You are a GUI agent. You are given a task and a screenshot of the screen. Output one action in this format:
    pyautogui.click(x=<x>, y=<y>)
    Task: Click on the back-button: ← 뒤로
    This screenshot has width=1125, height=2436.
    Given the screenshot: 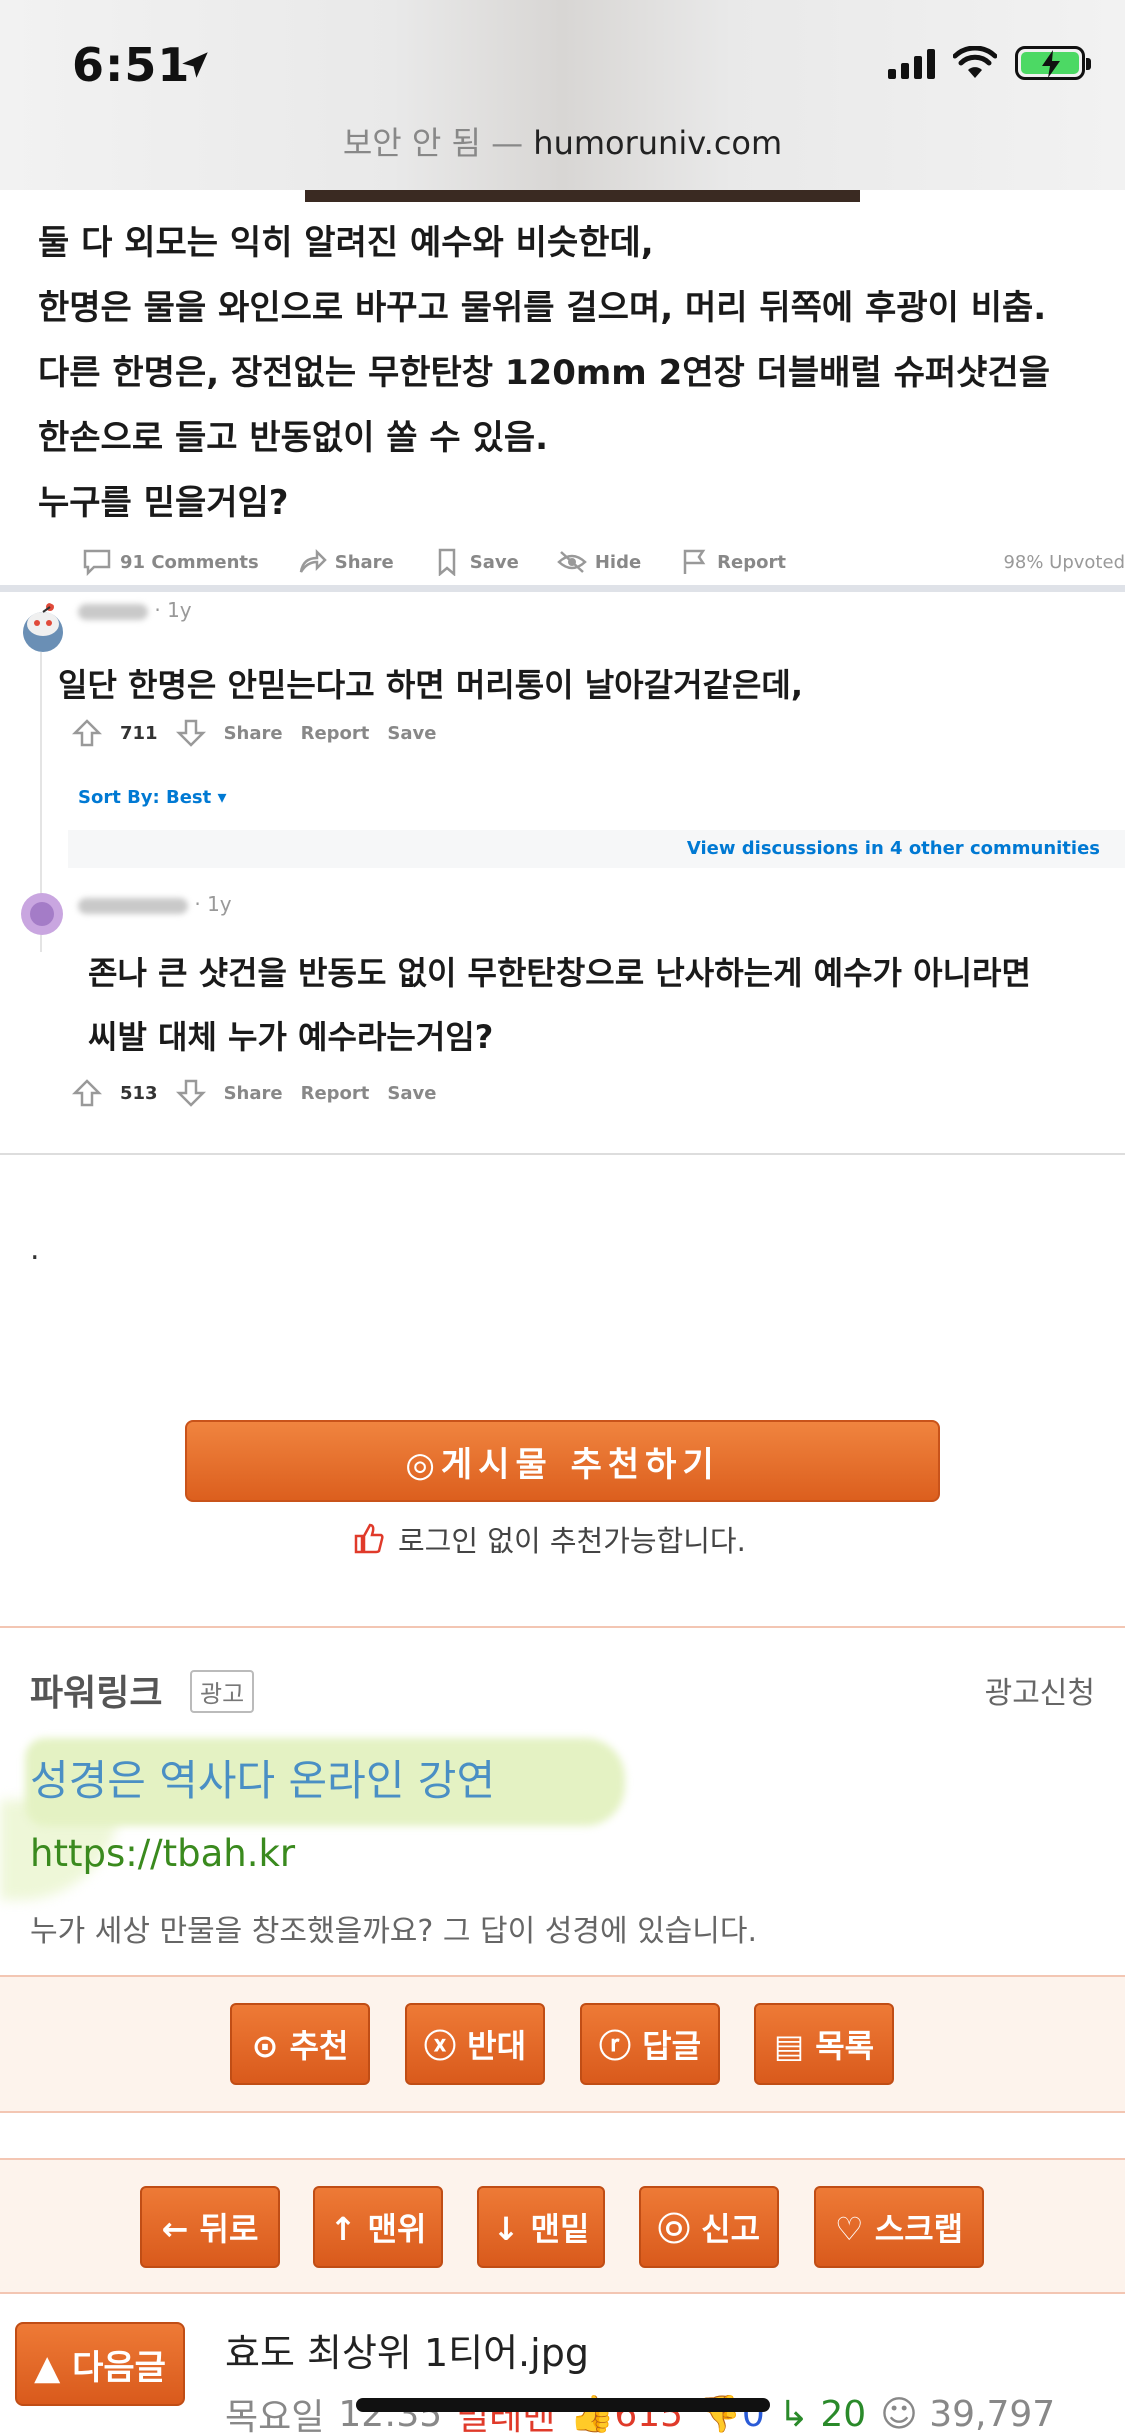 What is the action you would take?
    pyautogui.click(x=210, y=2227)
    